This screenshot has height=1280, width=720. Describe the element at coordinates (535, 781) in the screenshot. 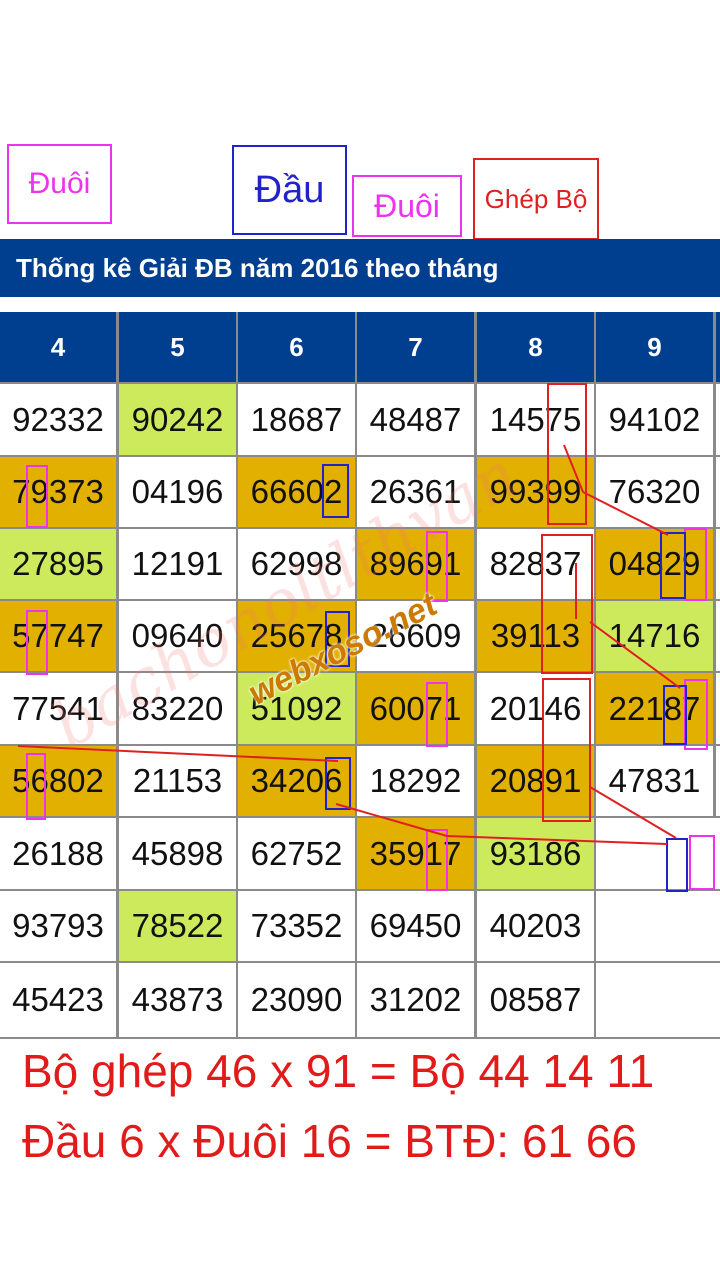

I see `table-cell: 20891` at that location.